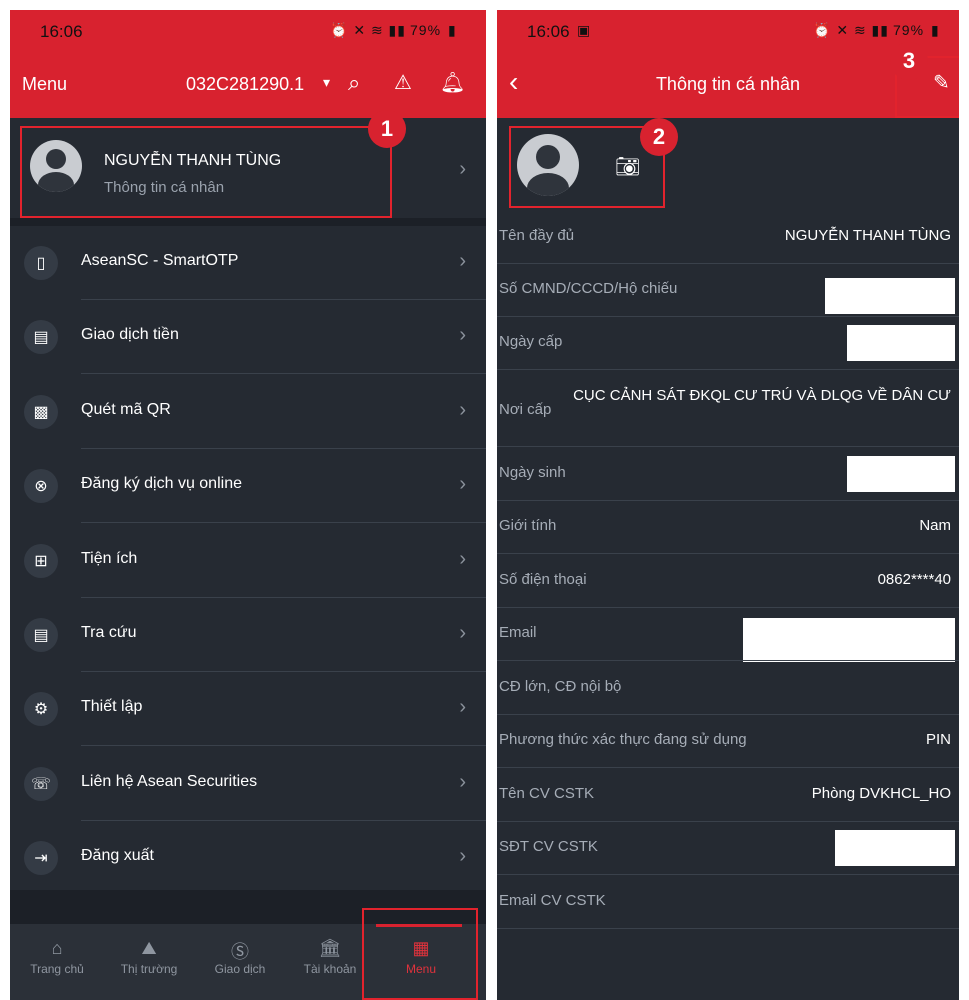  What do you see at coordinates (149, 969) in the screenshot?
I see `nav-label: Thị trường` at bounding box center [149, 969].